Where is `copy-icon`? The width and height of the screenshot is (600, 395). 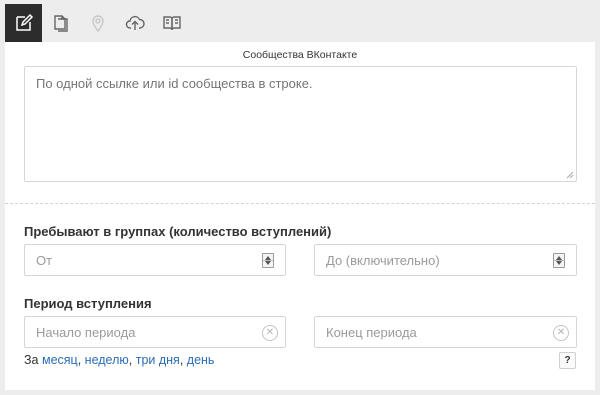
copy-icon is located at coordinates (60, 23).